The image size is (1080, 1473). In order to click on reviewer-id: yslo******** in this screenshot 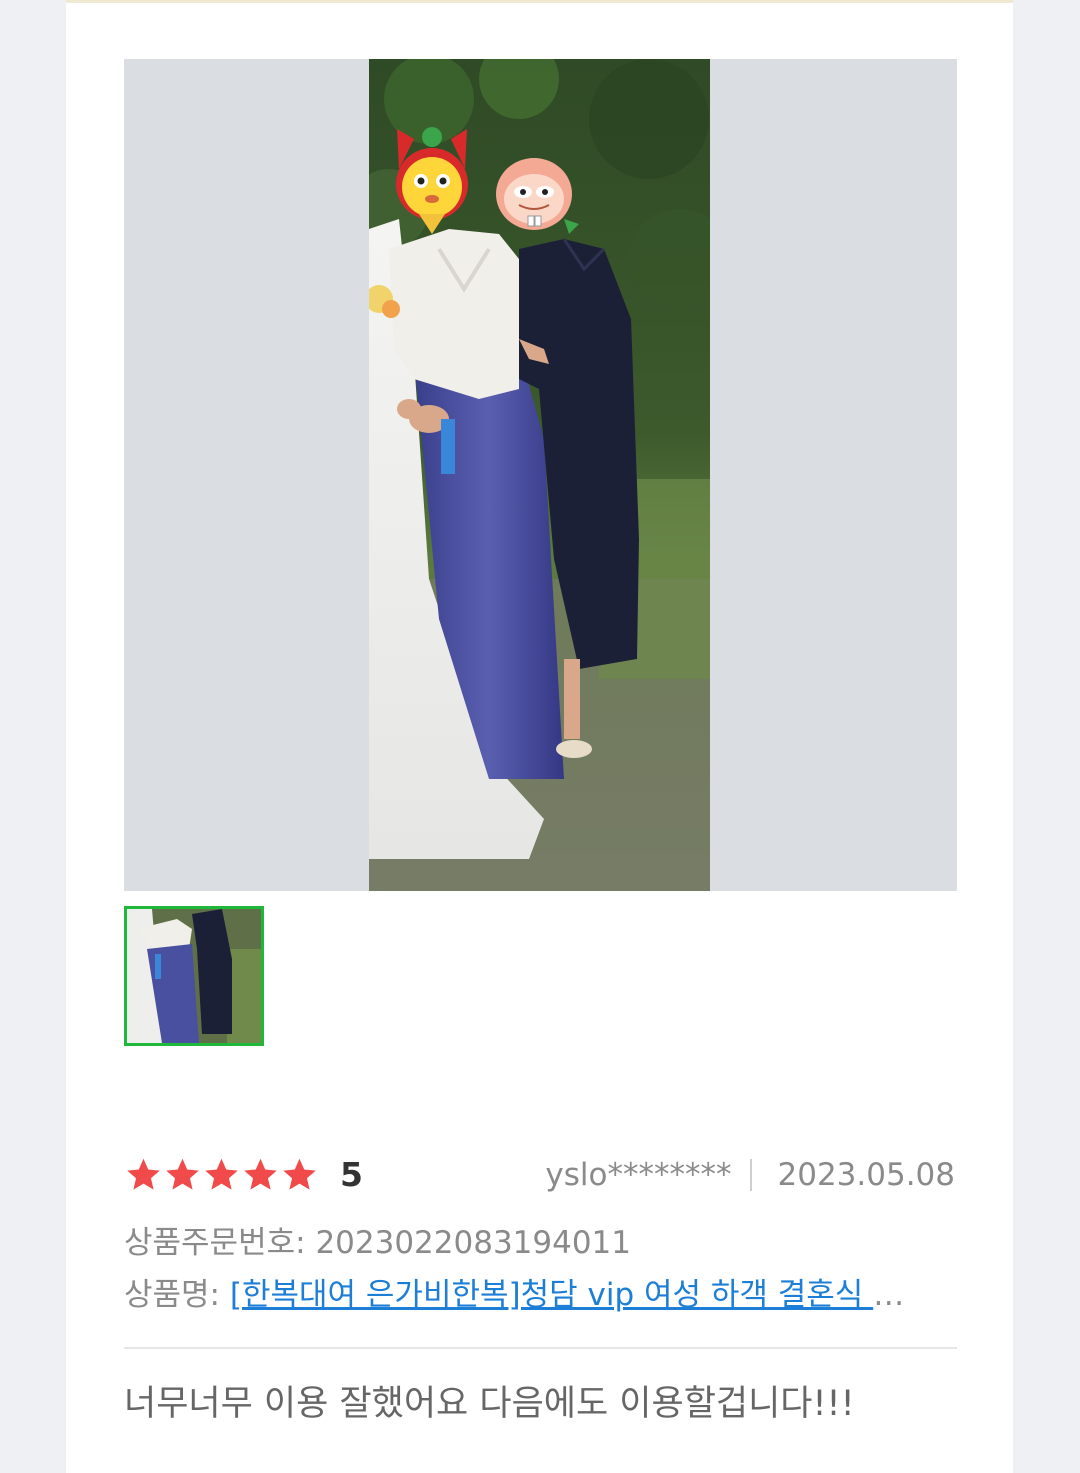, I will do `click(638, 1175)`.